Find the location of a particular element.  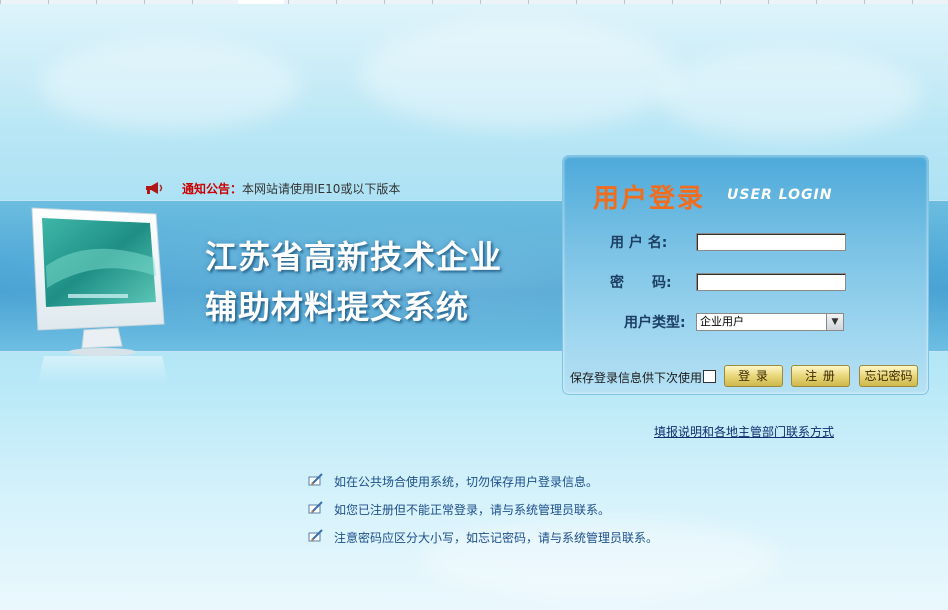

login-button: 登 录 is located at coordinates (753, 376).